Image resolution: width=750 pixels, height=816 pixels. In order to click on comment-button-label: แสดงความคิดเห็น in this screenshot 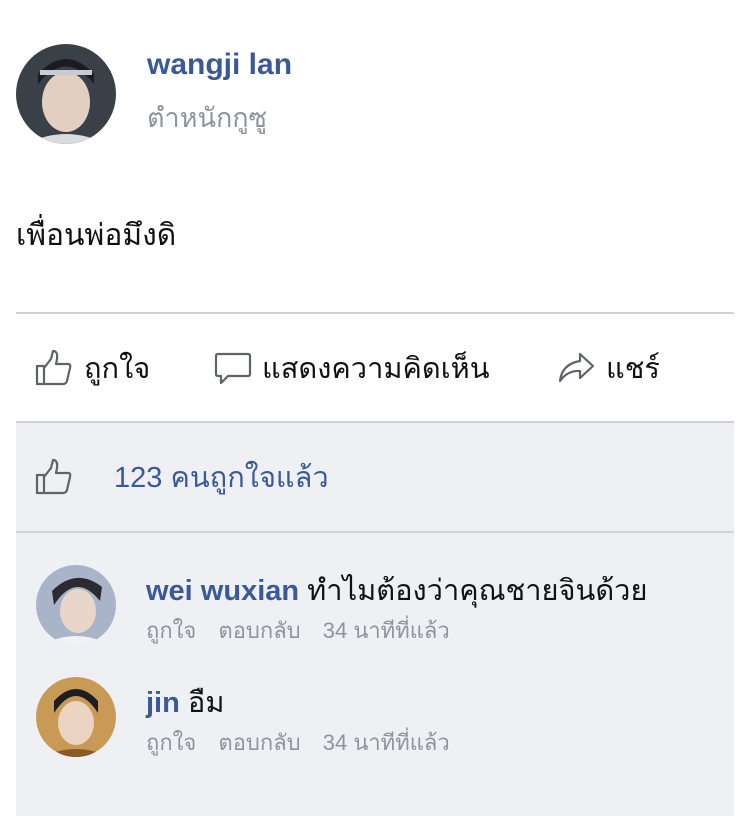, I will do `click(376, 369)`.